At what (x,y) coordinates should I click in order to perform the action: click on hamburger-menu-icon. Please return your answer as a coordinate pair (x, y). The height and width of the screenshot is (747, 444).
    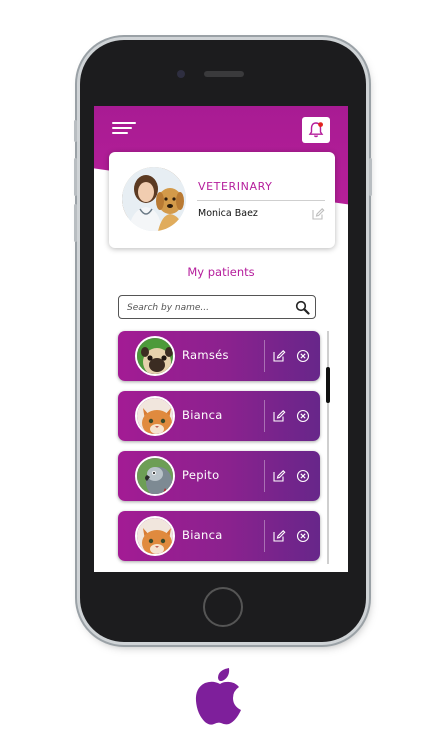
    Looking at the image, I should click on (124, 123).